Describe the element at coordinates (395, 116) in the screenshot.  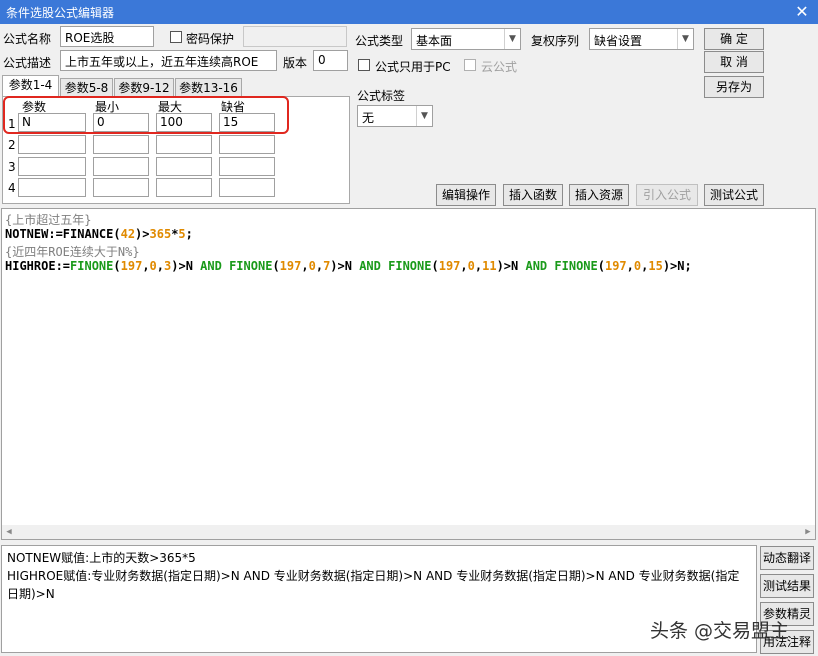
I see `formula-tag-select: 无 ▼` at that location.